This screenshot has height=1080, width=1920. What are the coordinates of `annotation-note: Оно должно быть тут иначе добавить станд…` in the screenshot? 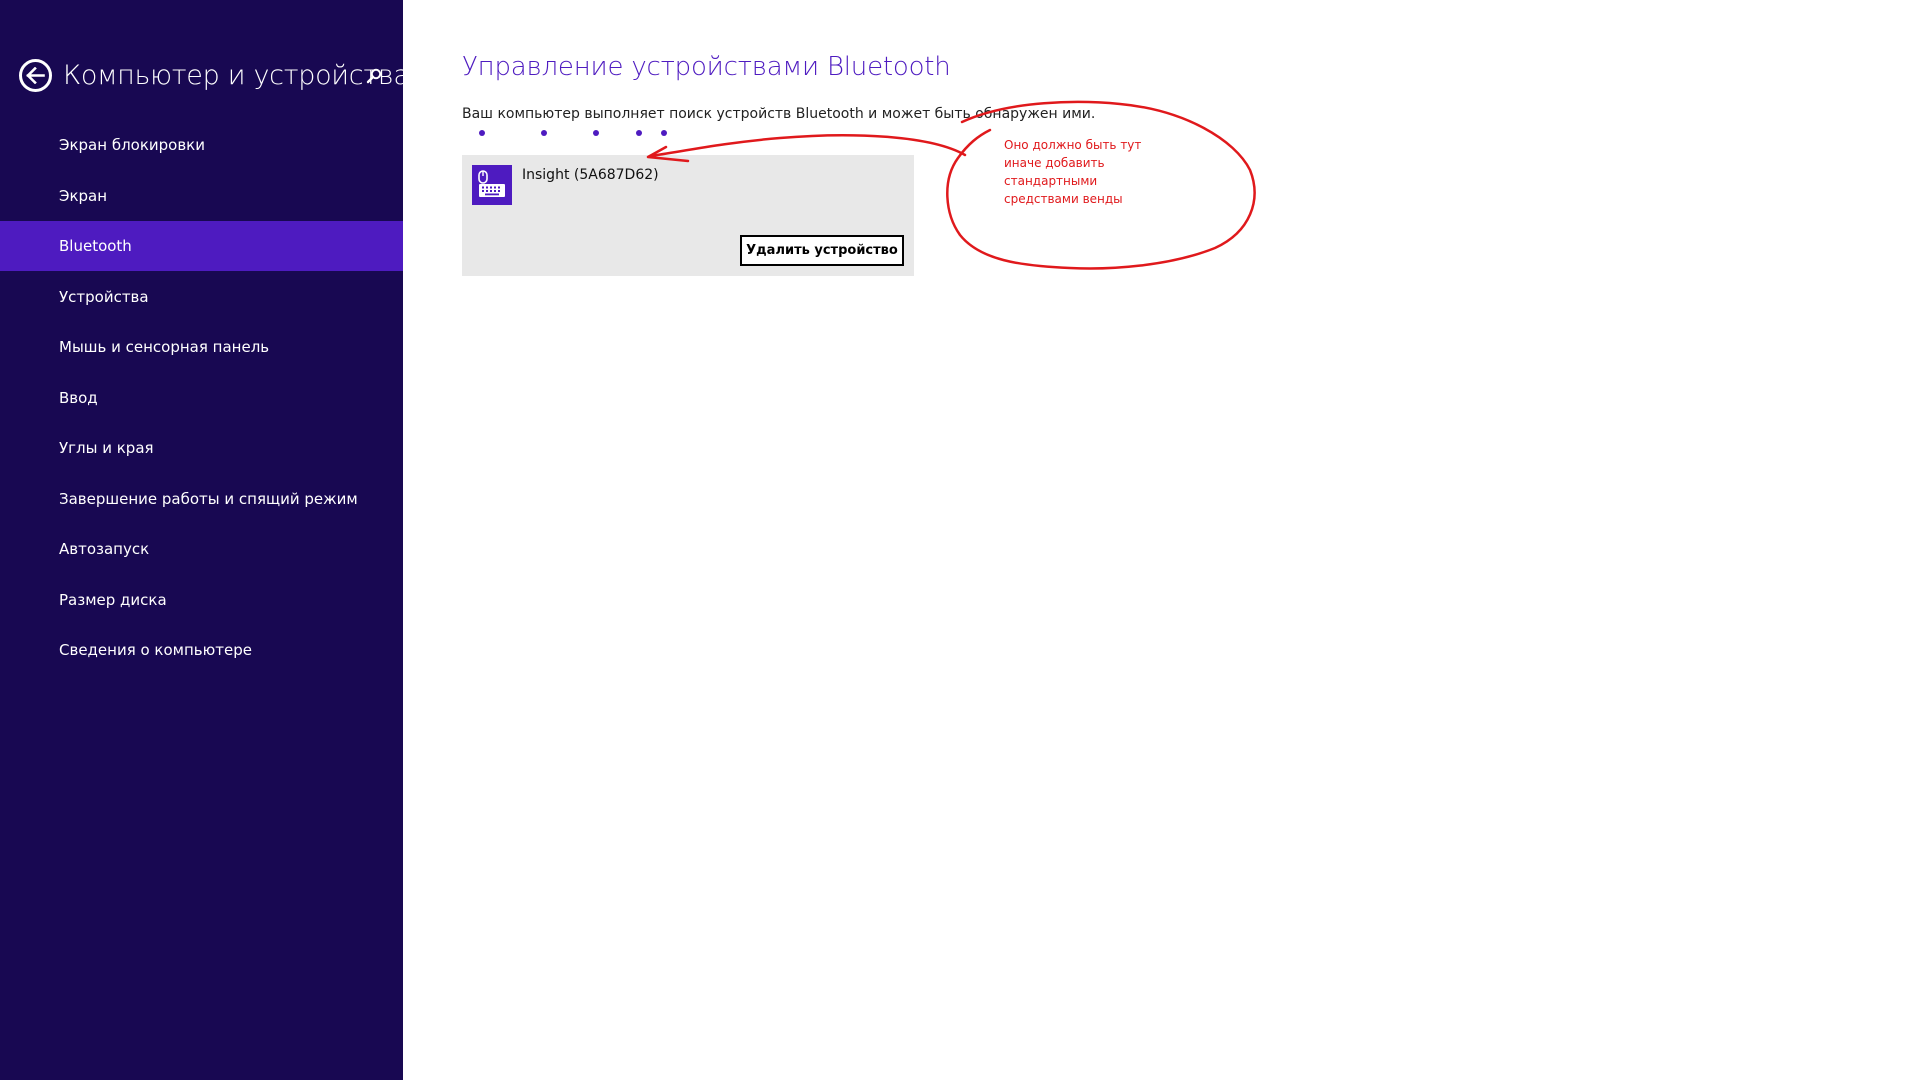 It's located at (1084, 172).